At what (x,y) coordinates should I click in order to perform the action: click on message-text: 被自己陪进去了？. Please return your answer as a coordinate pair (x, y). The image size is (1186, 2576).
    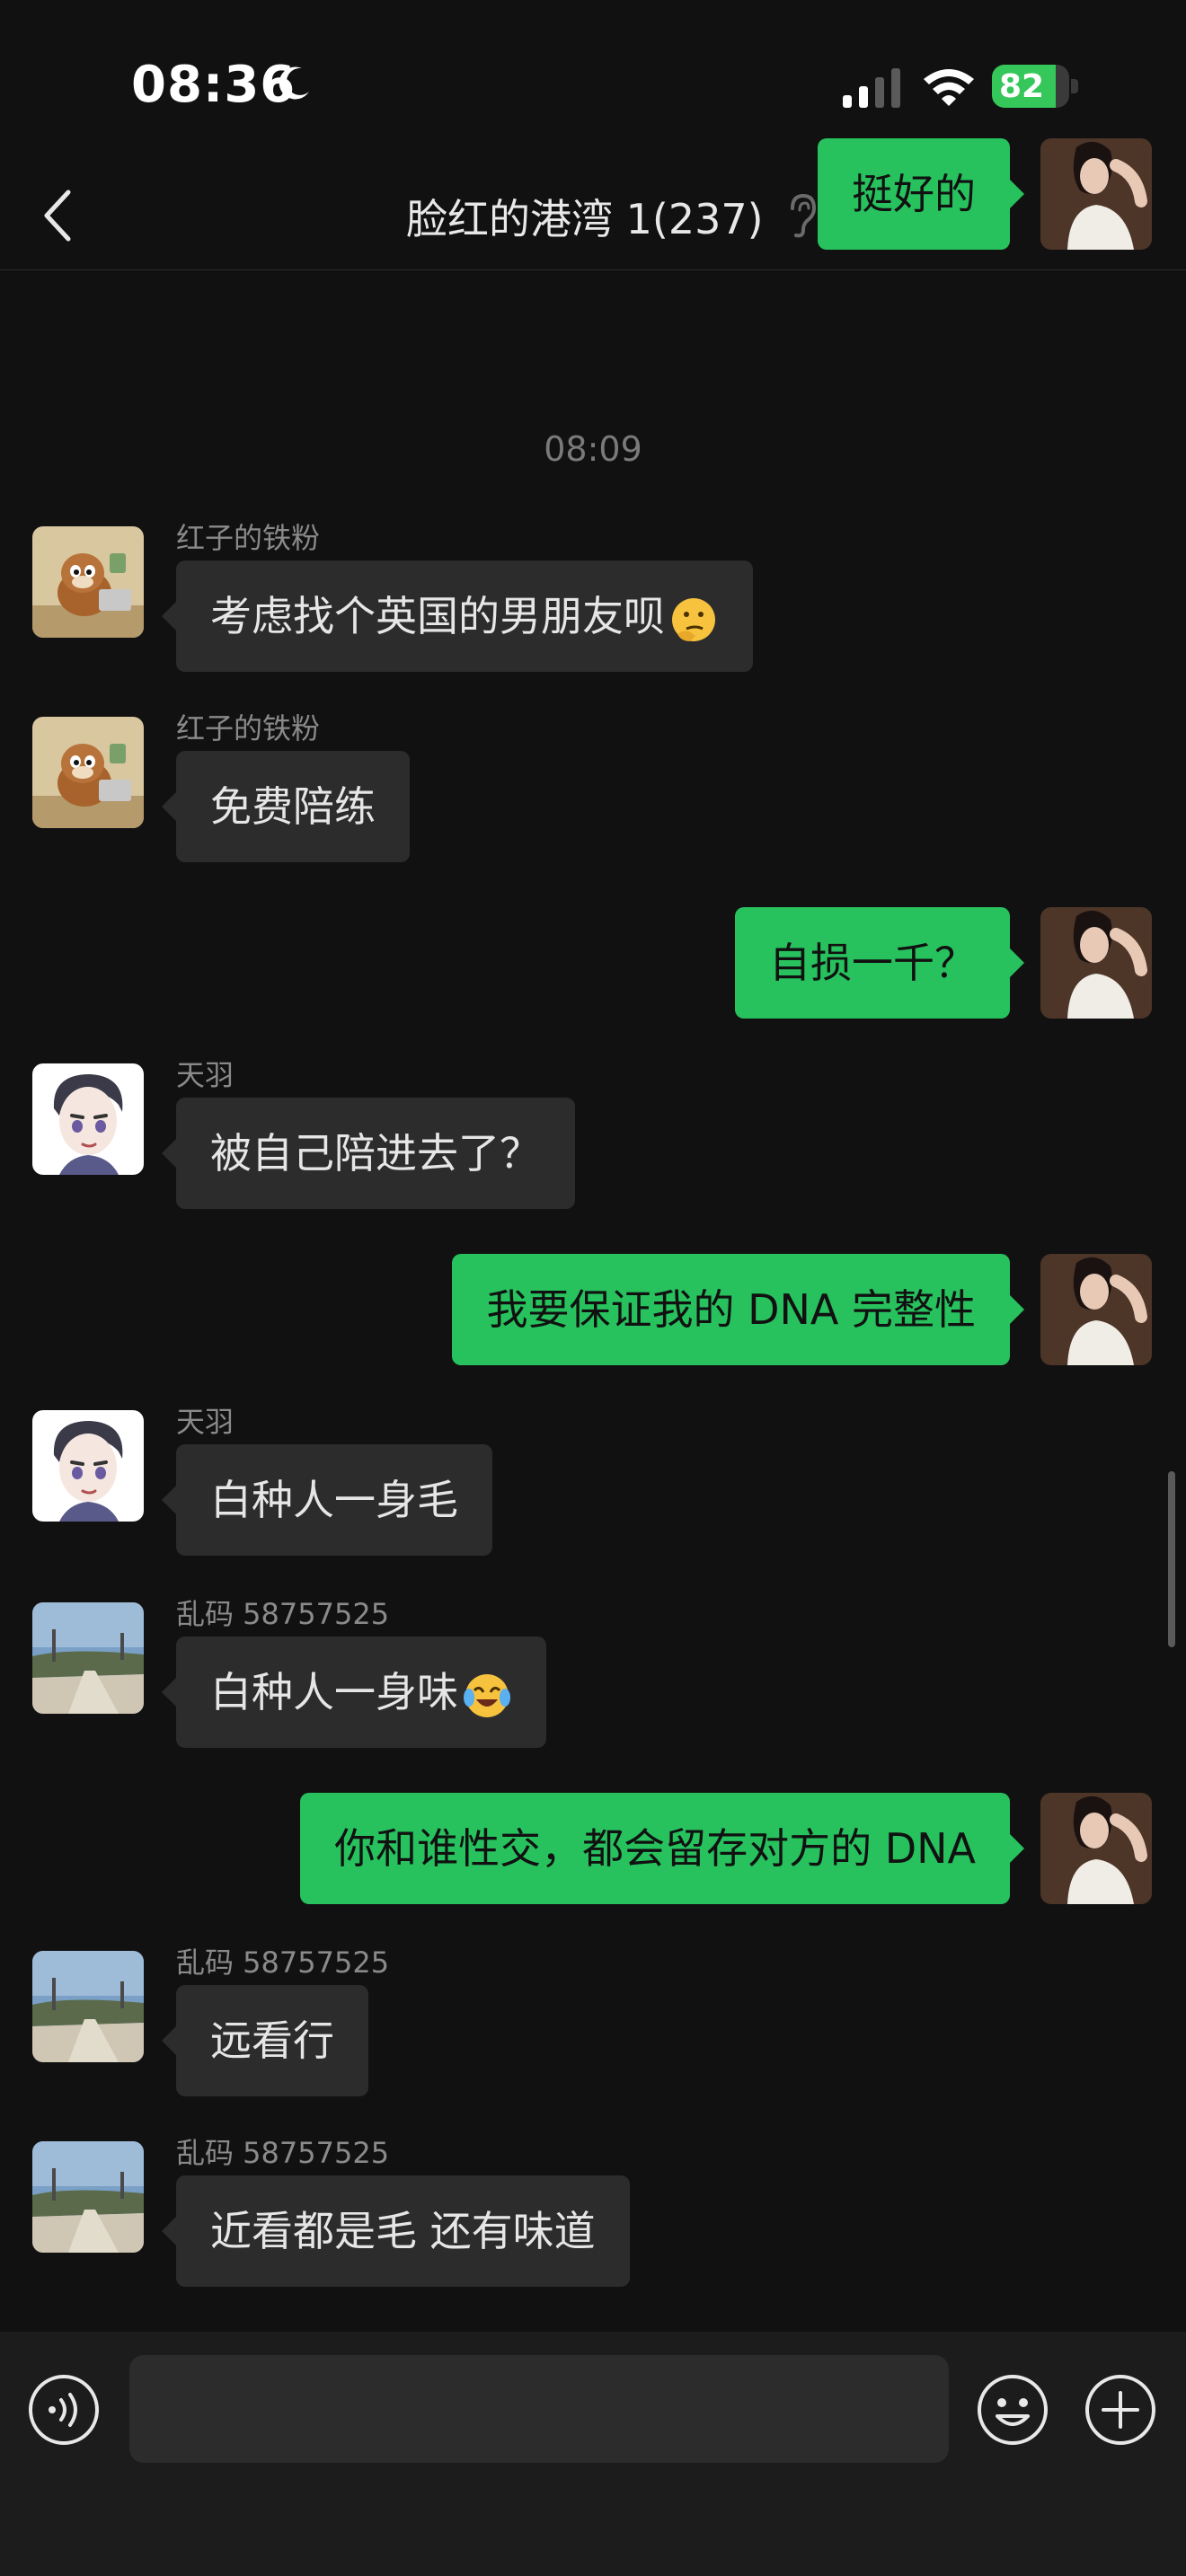
    Looking at the image, I should click on (375, 1153).